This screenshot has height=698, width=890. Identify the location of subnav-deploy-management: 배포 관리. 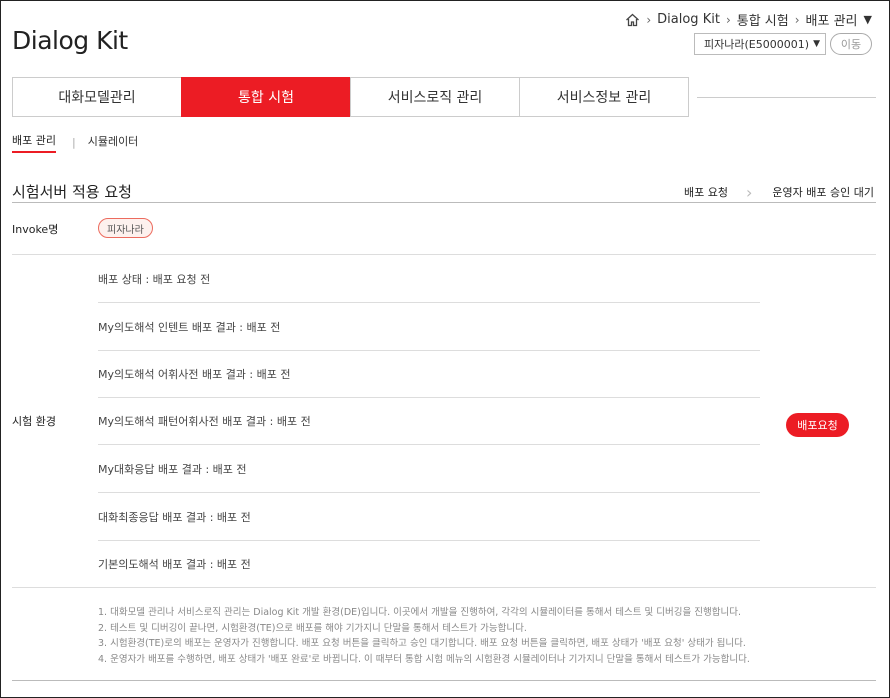
(34, 142).